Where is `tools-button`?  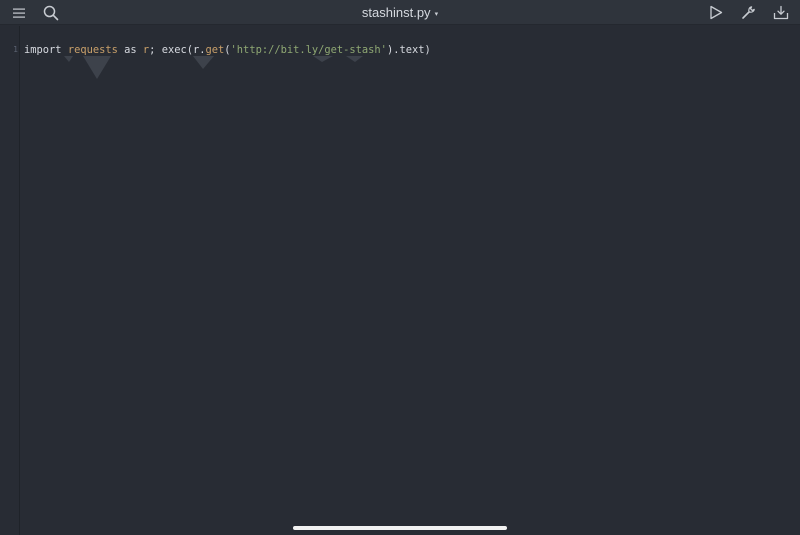
tools-button is located at coordinates (748, 12).